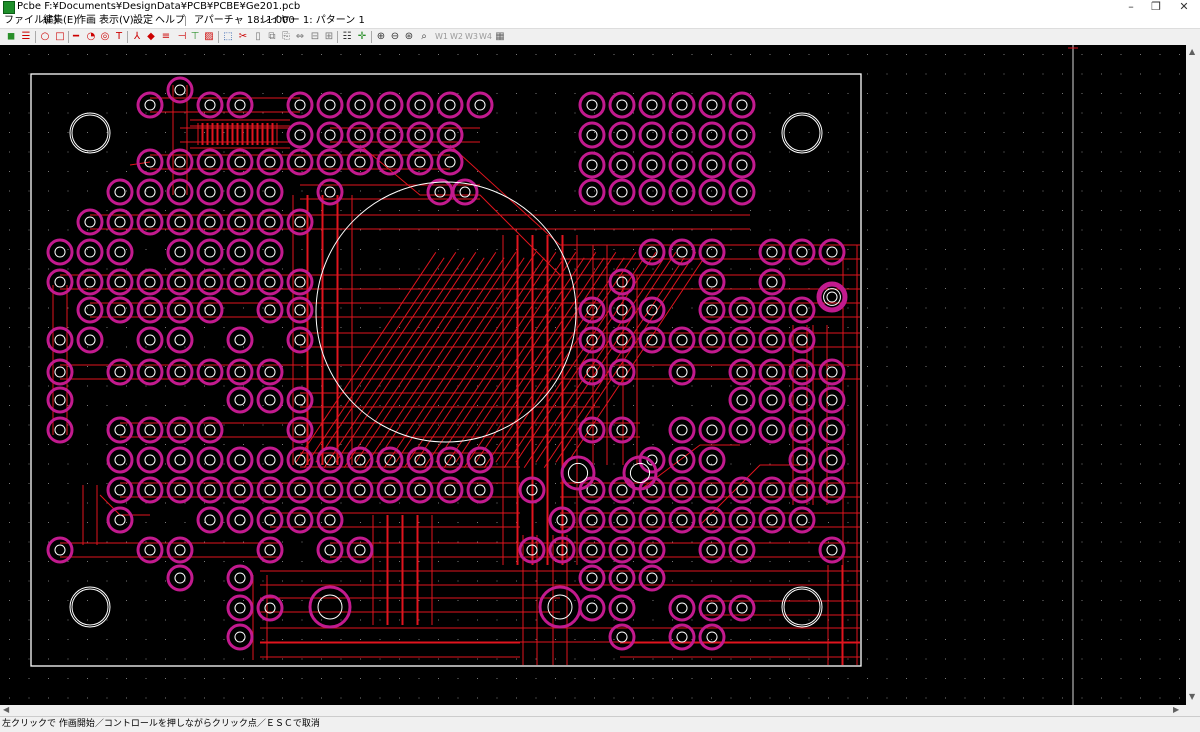 This screenshot has width=1200, height=732. I want to click on fill-tool-icon: ▨, so click(209, 37).